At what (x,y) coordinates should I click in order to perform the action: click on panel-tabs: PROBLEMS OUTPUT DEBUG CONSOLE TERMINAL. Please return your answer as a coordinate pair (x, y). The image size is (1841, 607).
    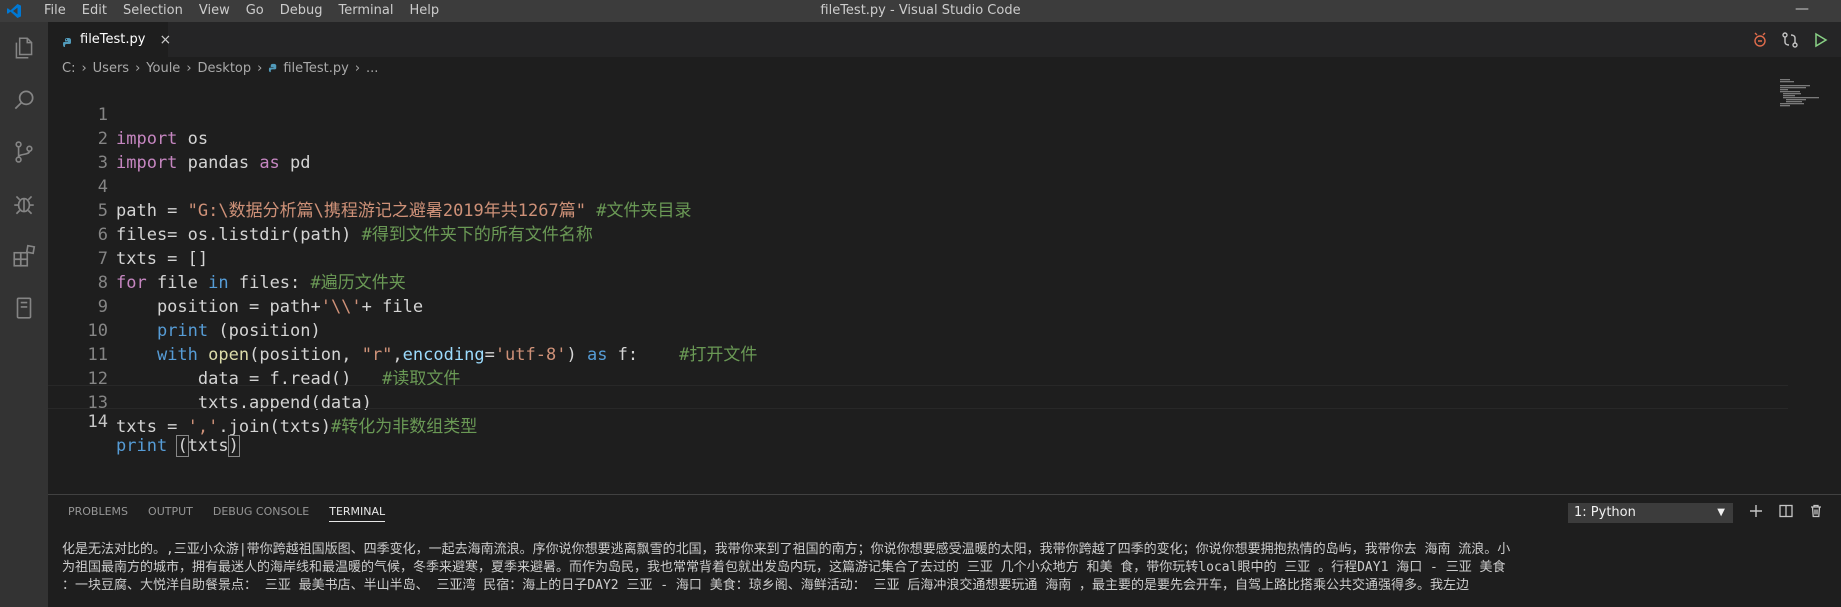
    Looking at the image, I should click on (236, 512).